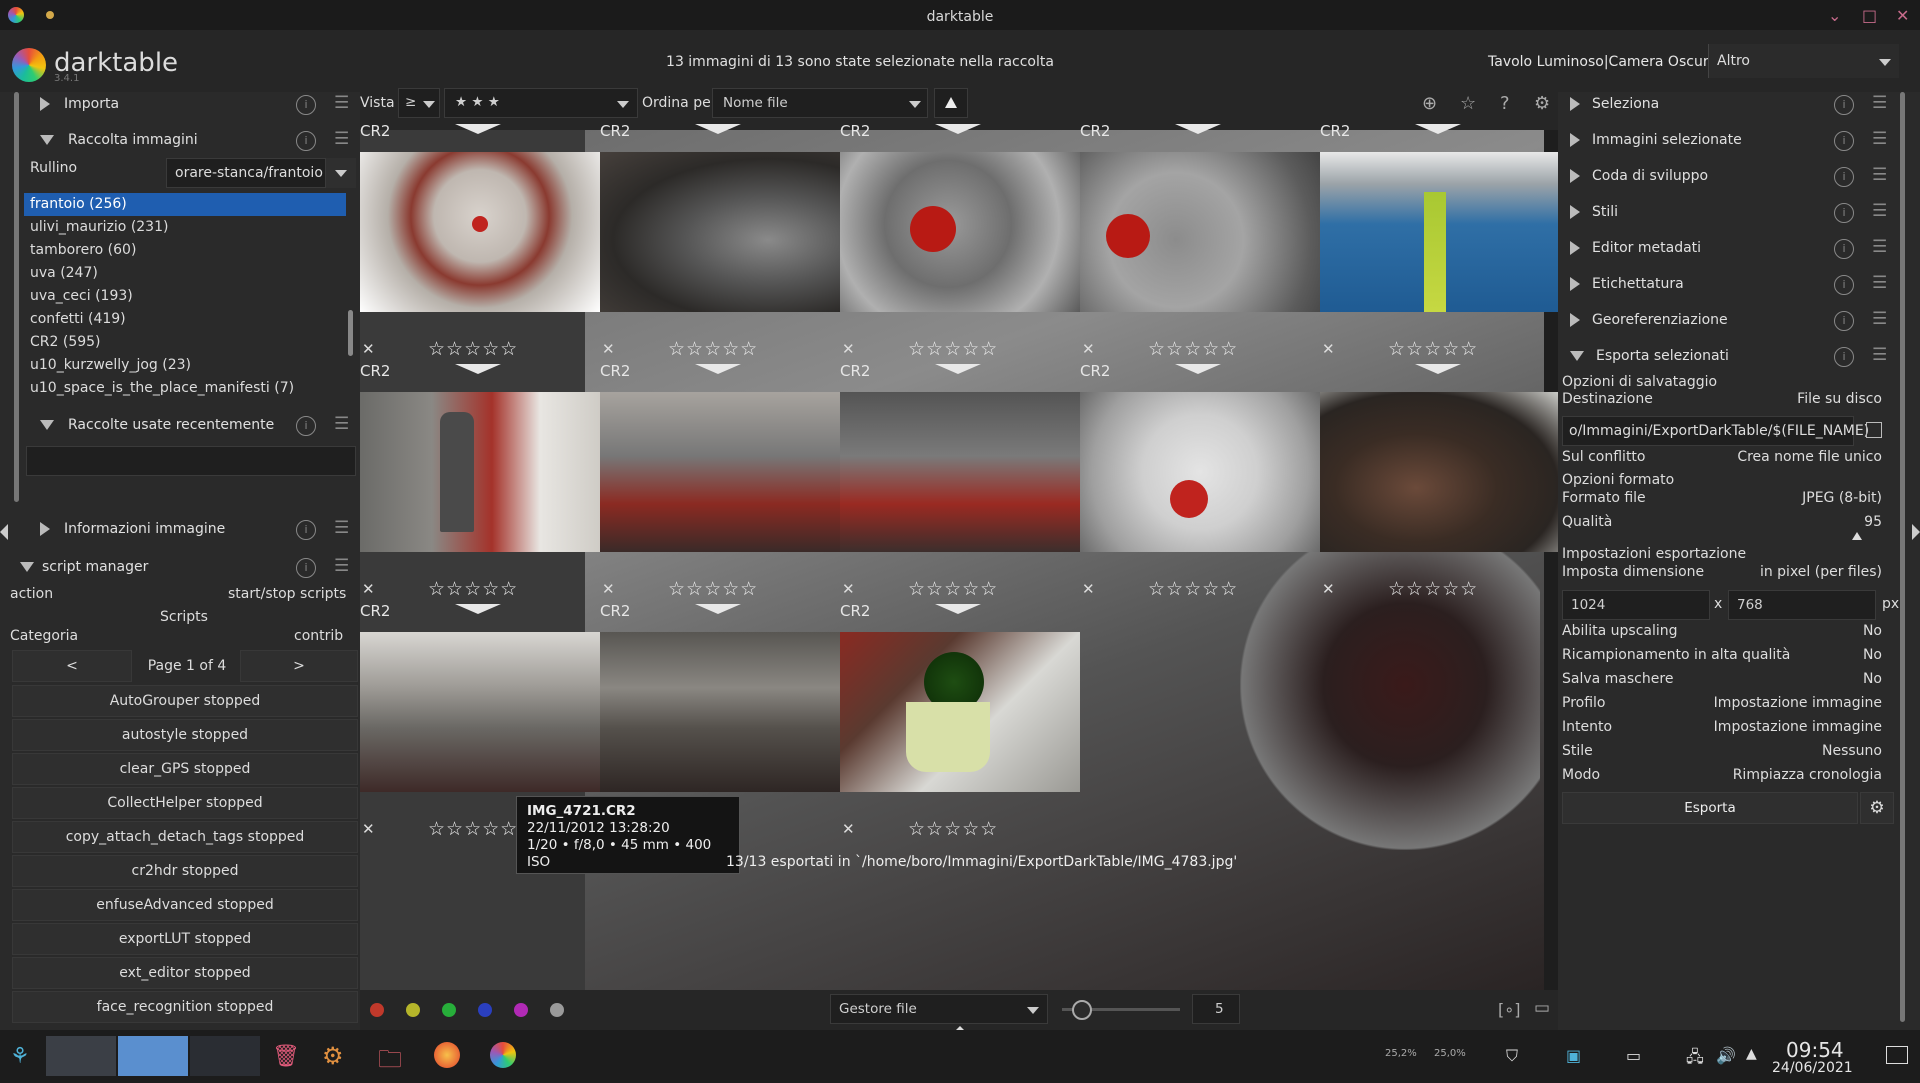 The width and height of the screenshot is (1920, 1083). Describe the element at coordinates (4, 532) in the screenshot. I see `collapse-left-icon` at that location.